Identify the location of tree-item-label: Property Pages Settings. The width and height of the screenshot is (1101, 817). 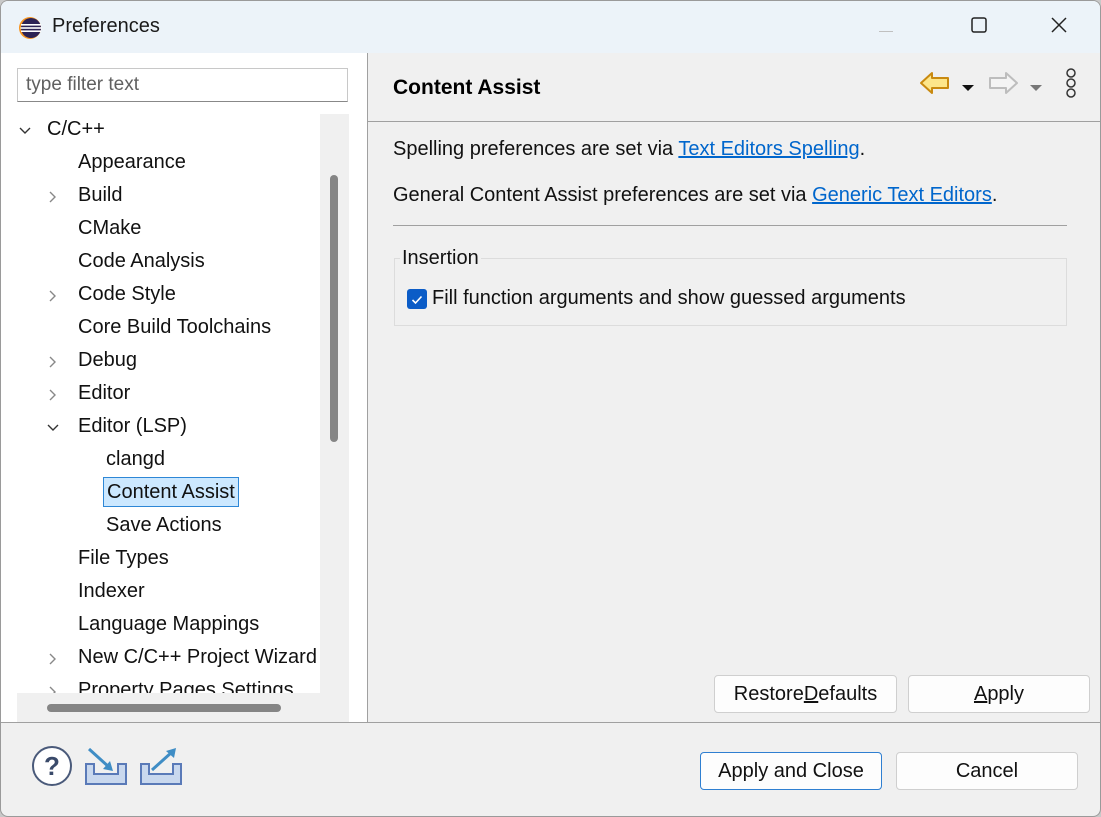
(186, 686).